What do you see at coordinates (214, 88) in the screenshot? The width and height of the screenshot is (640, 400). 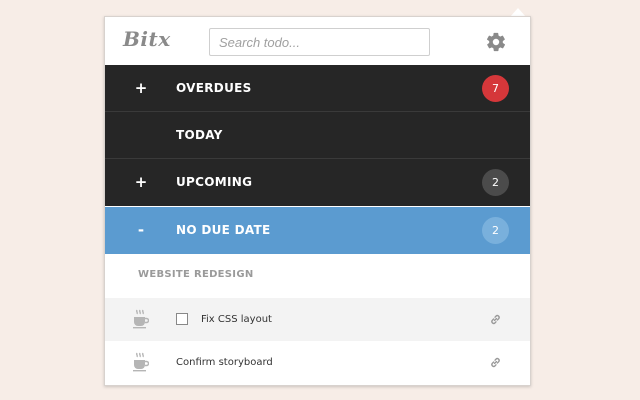 I see `category-label: OVERDUES` at bounding box center [214, 88].